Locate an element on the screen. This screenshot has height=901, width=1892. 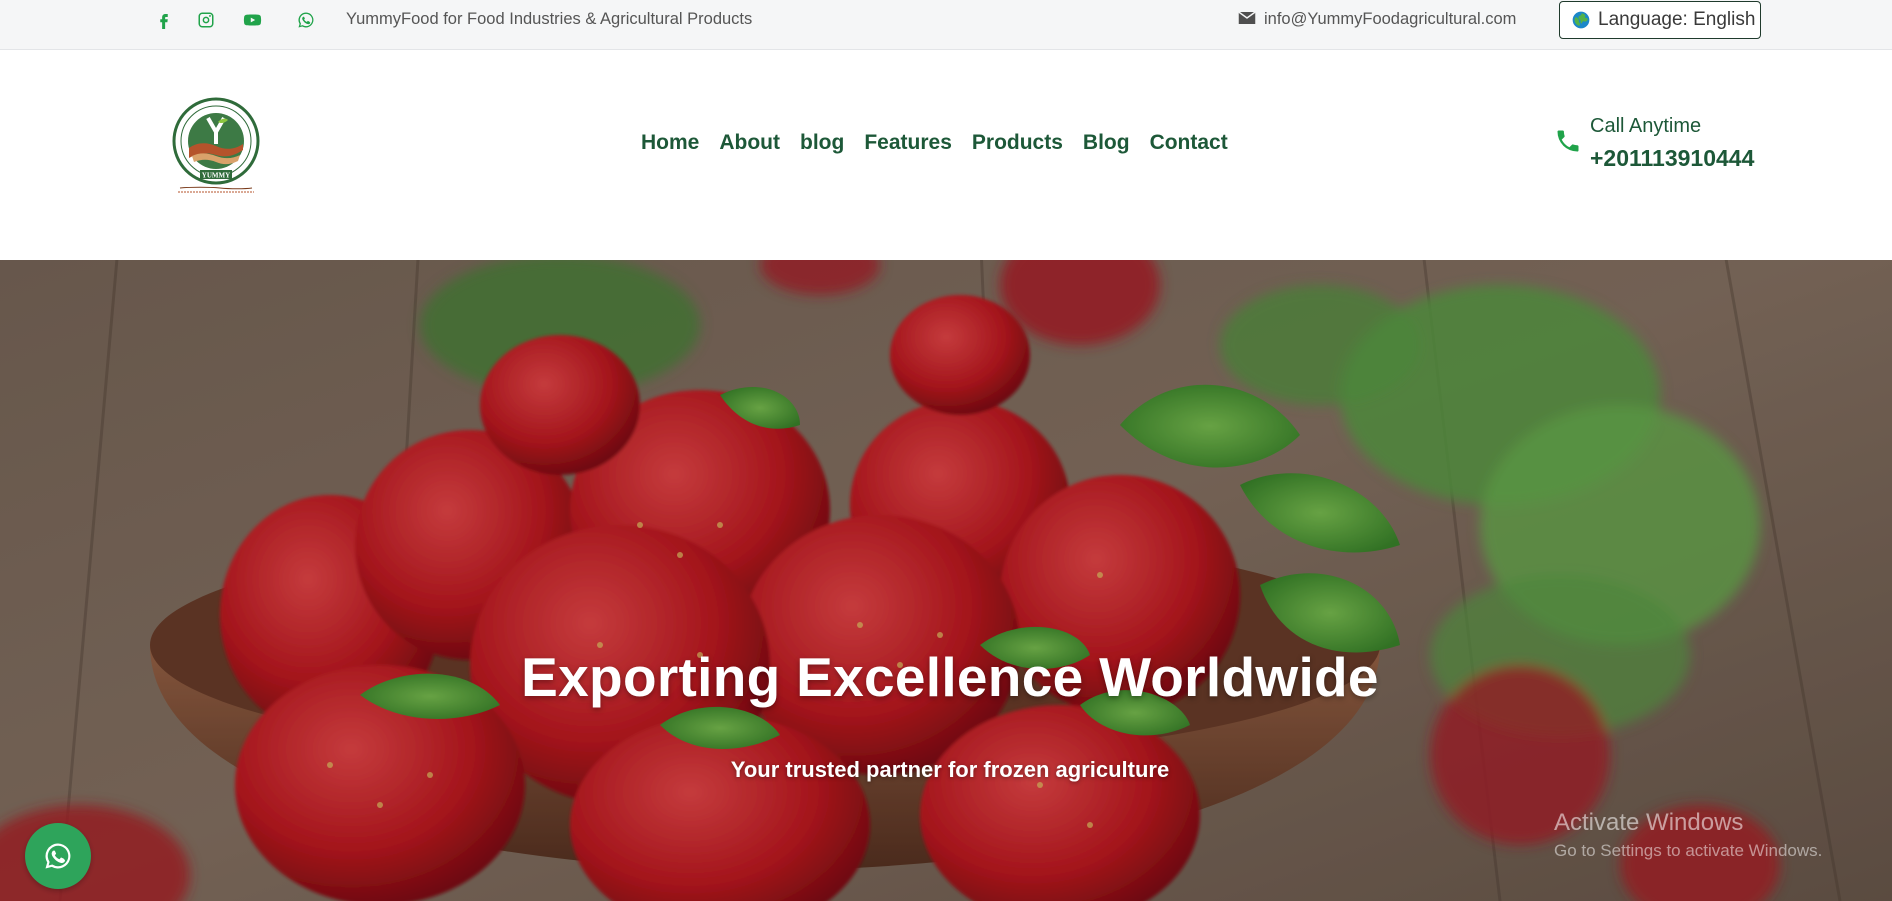
nav-features: Features is located at coordinates (908, 143).